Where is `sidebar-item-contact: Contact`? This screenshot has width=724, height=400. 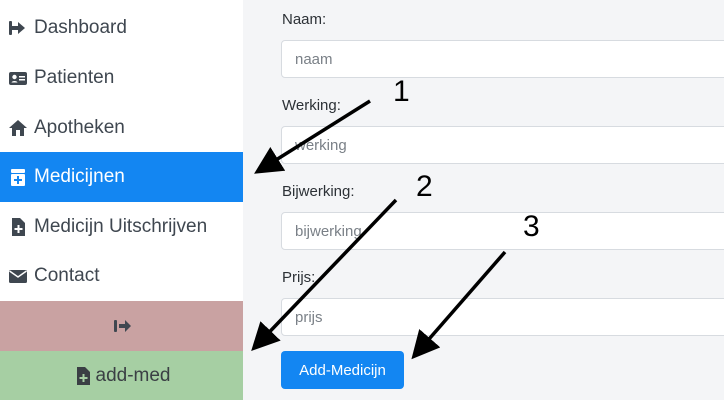 sidebar-item-contact: Contact is located at coordinates (121, 276).